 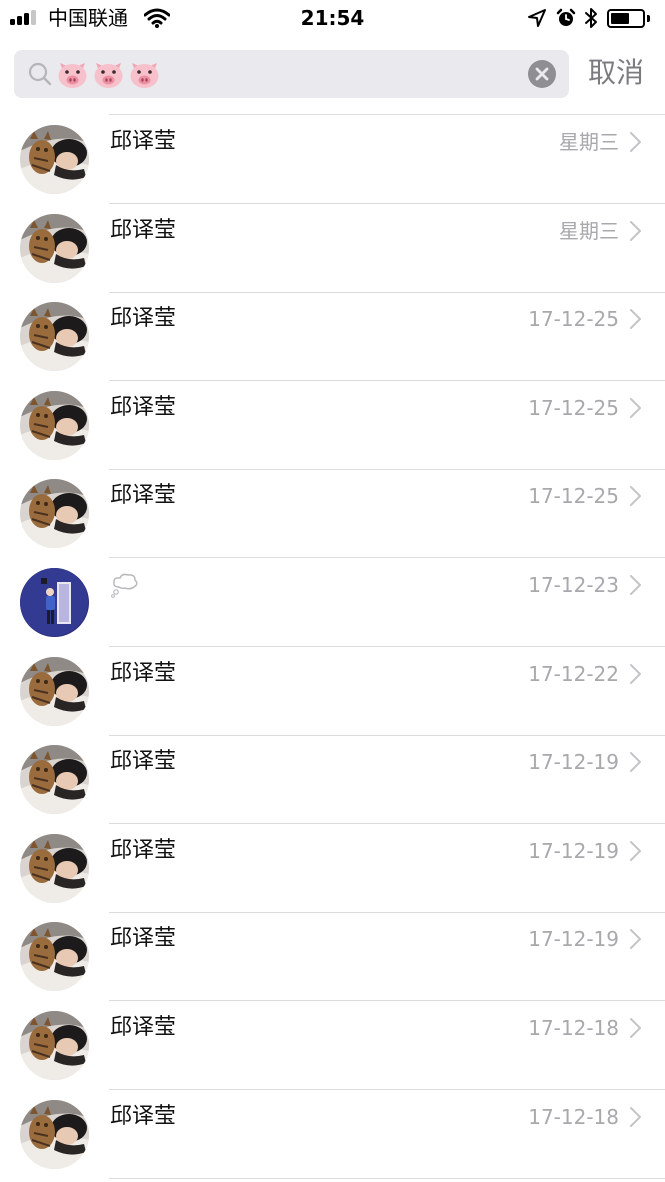 What do you see at coordinates (566, 17) in the screenshot?
I see `alarm-icon` at bounding box center [566, 17].